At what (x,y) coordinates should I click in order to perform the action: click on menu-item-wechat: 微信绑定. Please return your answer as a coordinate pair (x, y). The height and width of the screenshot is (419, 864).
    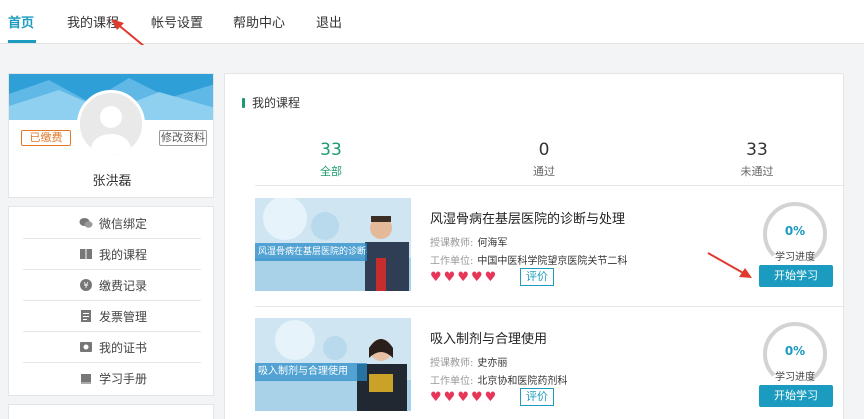
    Looking at the image, I should click on (112, 223).